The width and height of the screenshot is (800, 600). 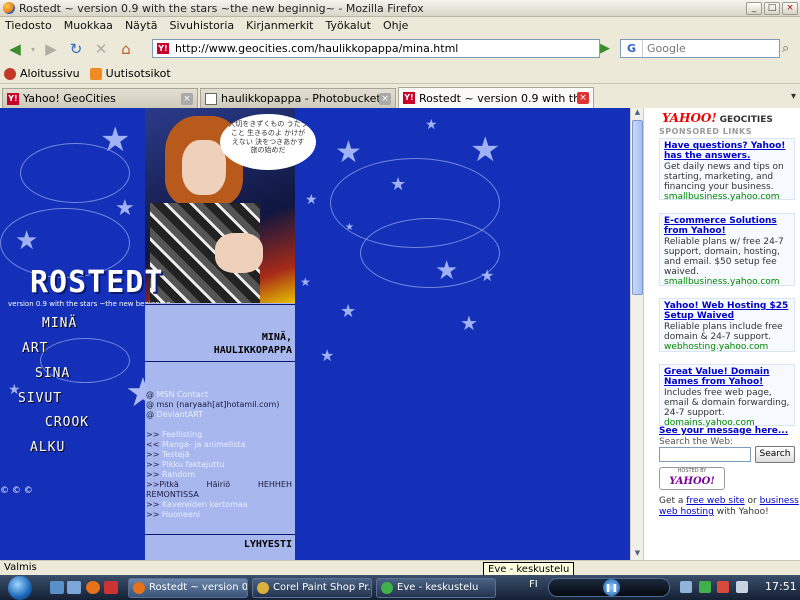 What do you see at coordinates (400, 567) in the screenshot?
I see `status-bar: Valmis` at bounding box center [400, 567].